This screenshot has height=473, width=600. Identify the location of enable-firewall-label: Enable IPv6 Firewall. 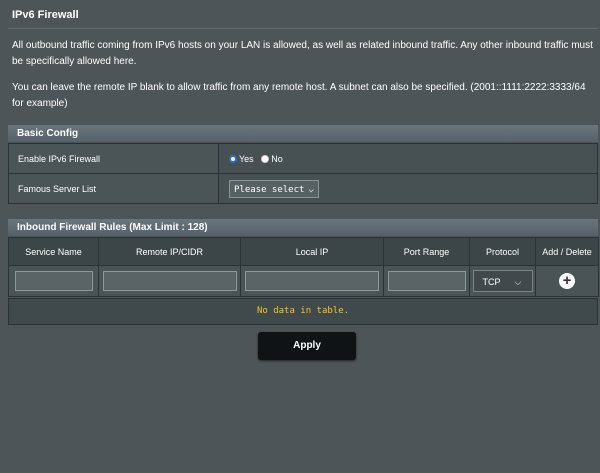
(113, 158).